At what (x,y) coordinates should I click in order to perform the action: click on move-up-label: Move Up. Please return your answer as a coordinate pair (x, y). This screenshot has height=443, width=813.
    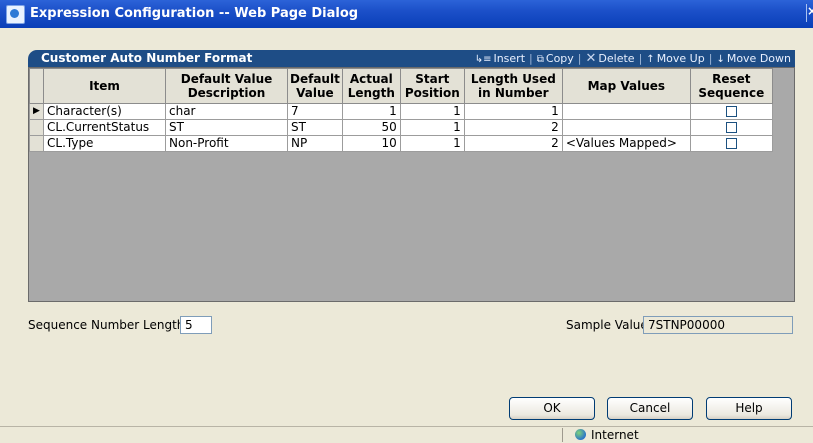
    Looking at the image, I should click on (680, 58).